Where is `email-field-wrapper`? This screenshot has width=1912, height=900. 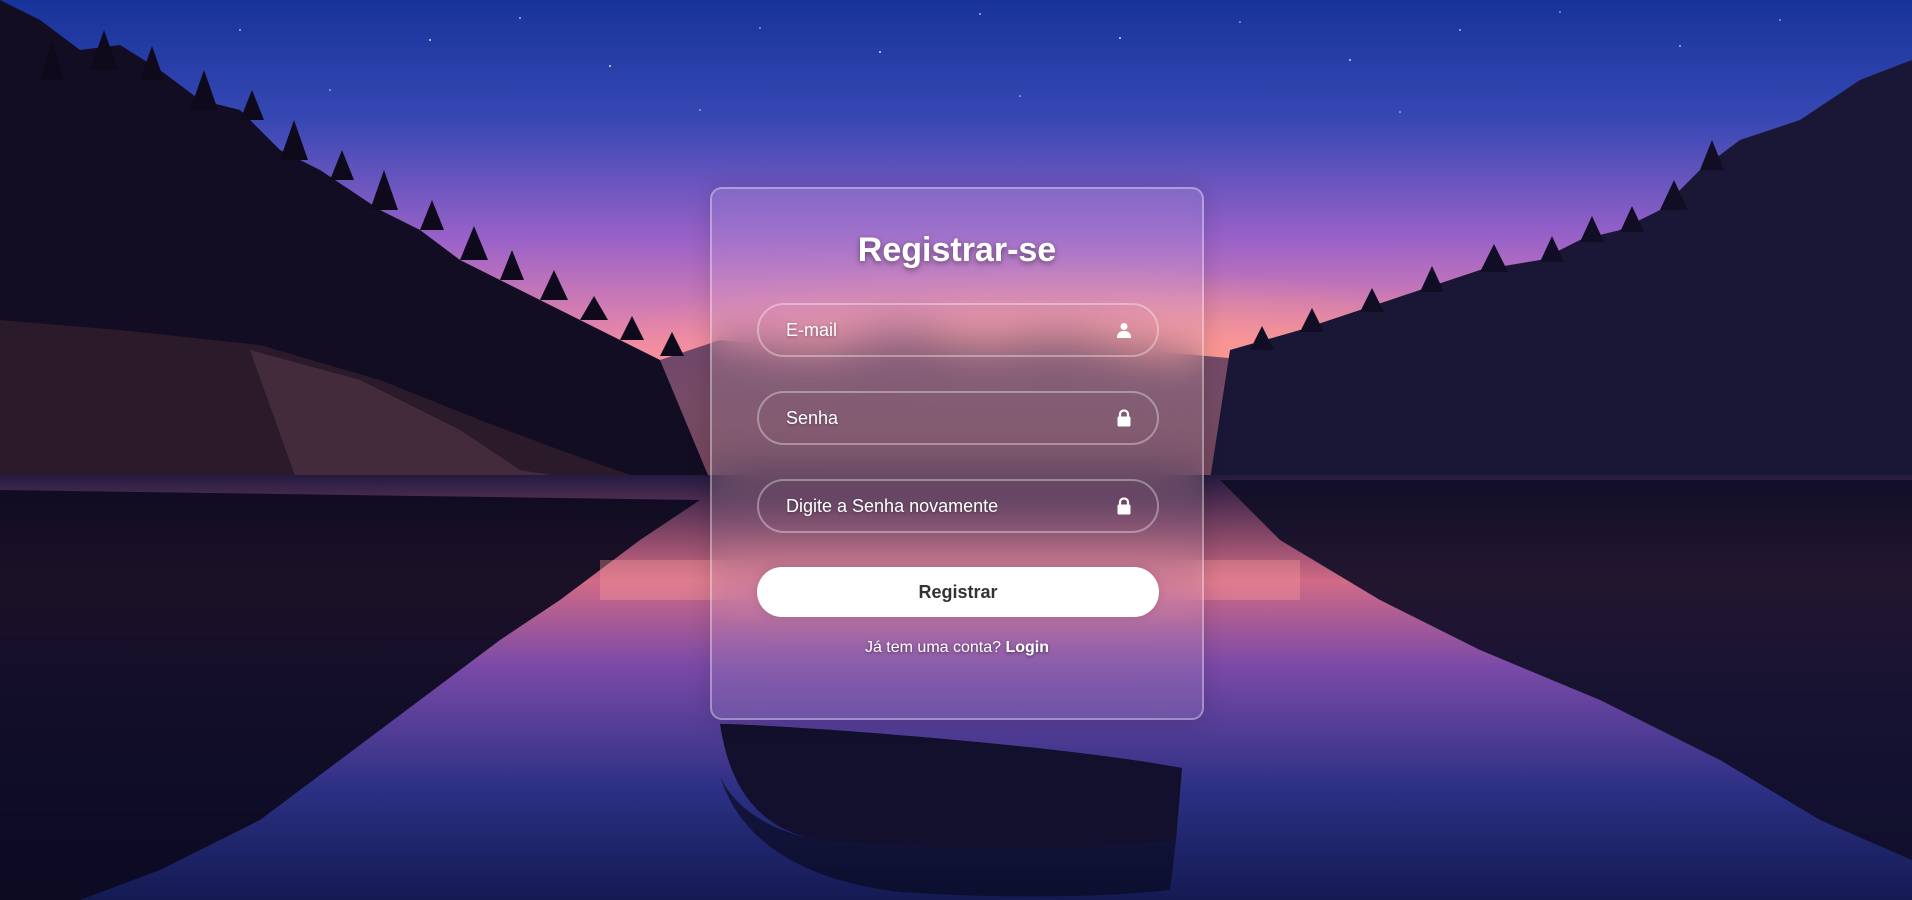
email-field-wrapper is located at coordinates (958, 330).